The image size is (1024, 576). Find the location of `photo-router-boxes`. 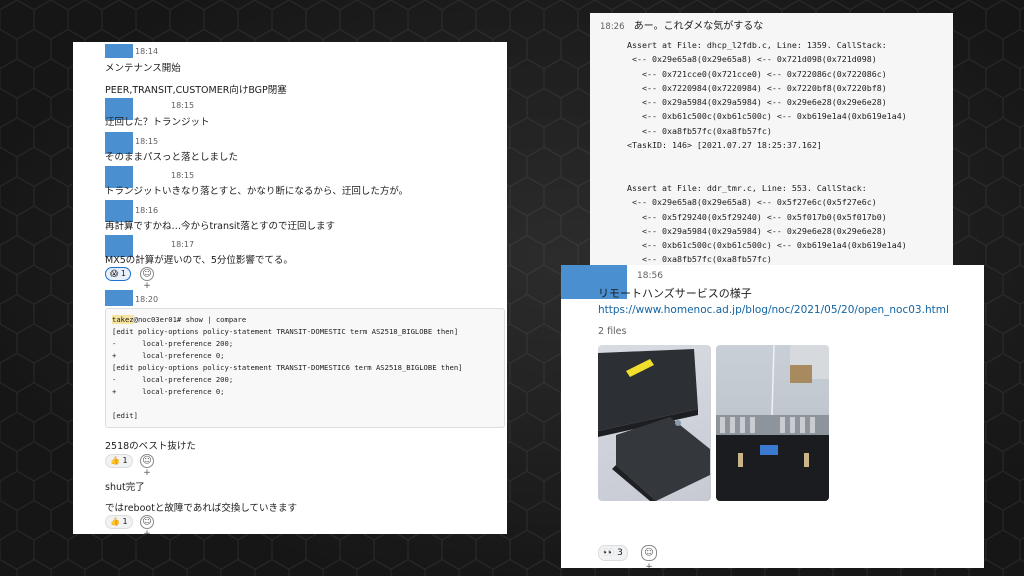

photo-router-boxes is located at coordinates (654, 423).